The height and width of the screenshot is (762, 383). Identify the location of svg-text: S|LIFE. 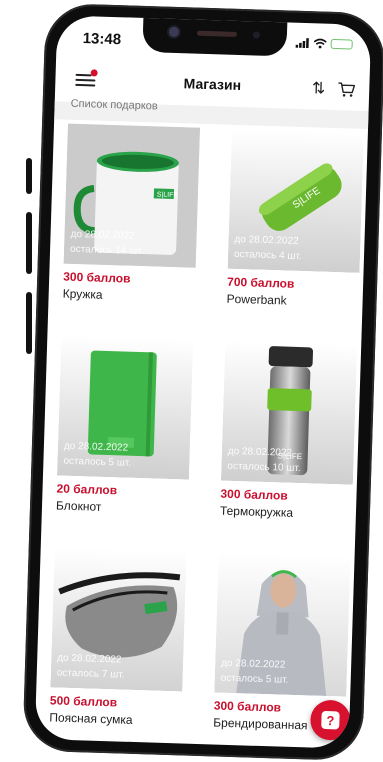
(168, 195).